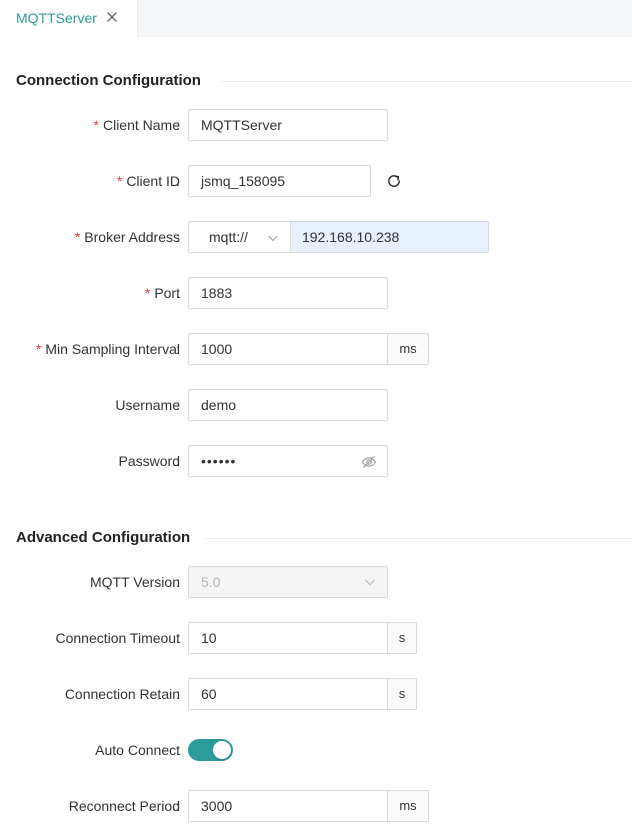 The height and width of the screenshot is (829, 632). I want to click on connection-timeout-input: 10, so click(288, 638).